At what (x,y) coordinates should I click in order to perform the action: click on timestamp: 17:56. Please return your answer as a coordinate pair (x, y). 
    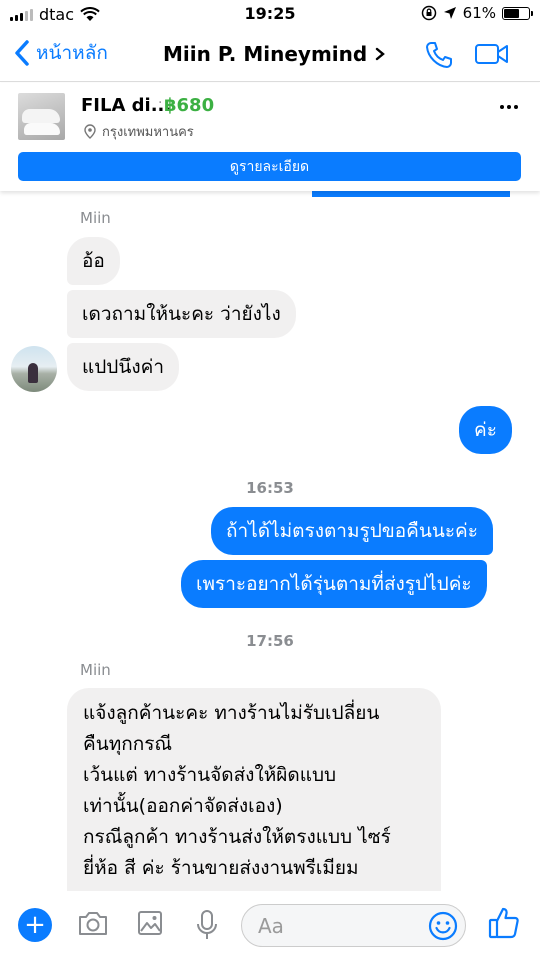
    Looking at the image, I should click on (270, 641).